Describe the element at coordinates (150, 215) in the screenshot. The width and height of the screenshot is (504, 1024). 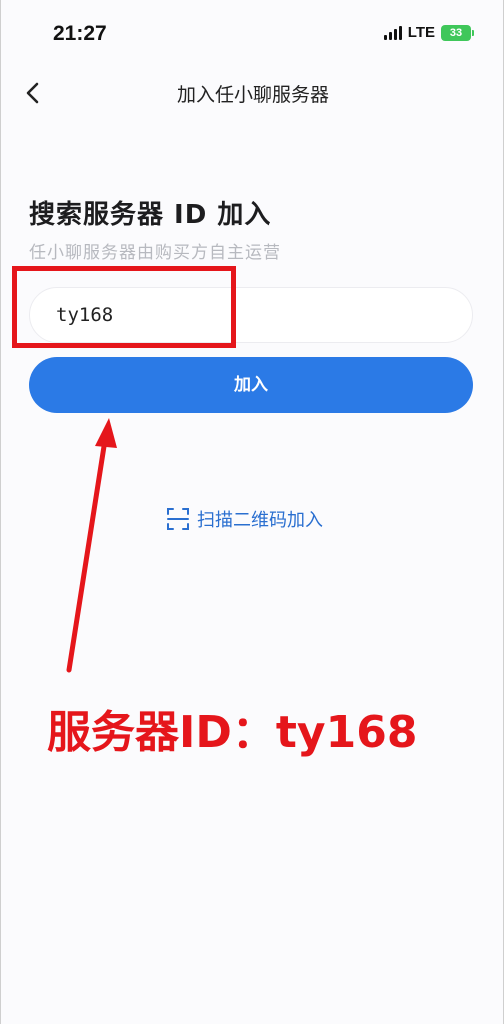
I see `section-heading: 搜索服务器 ID 加入` at that location.